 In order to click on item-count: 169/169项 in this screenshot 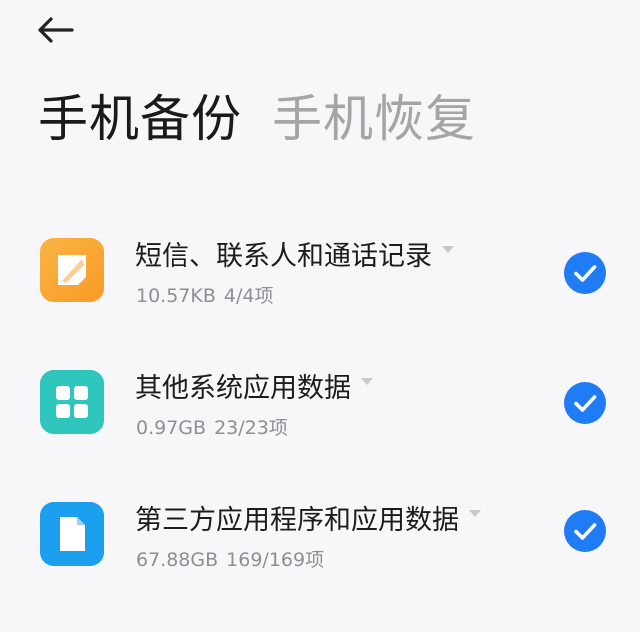, I will do `click(275, 560)`.